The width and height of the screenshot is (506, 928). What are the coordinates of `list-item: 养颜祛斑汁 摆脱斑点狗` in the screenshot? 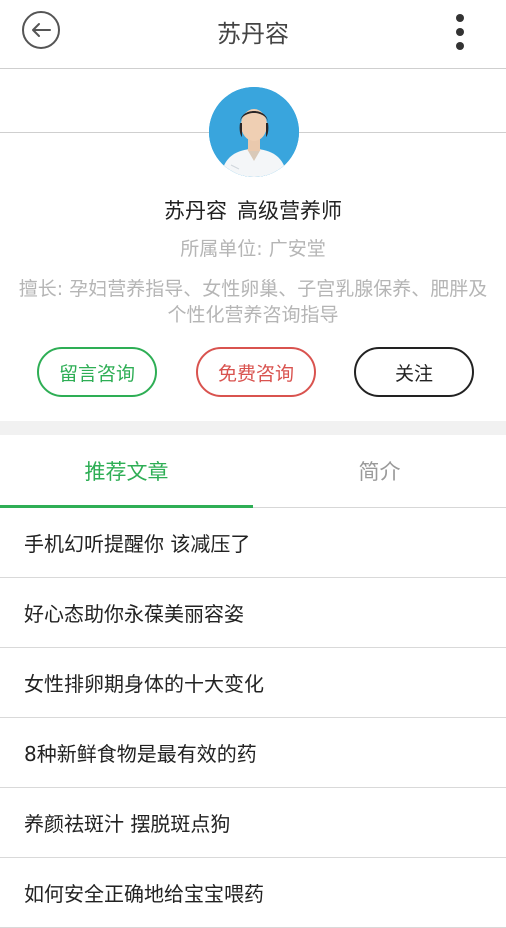 It's located at (253, 823).